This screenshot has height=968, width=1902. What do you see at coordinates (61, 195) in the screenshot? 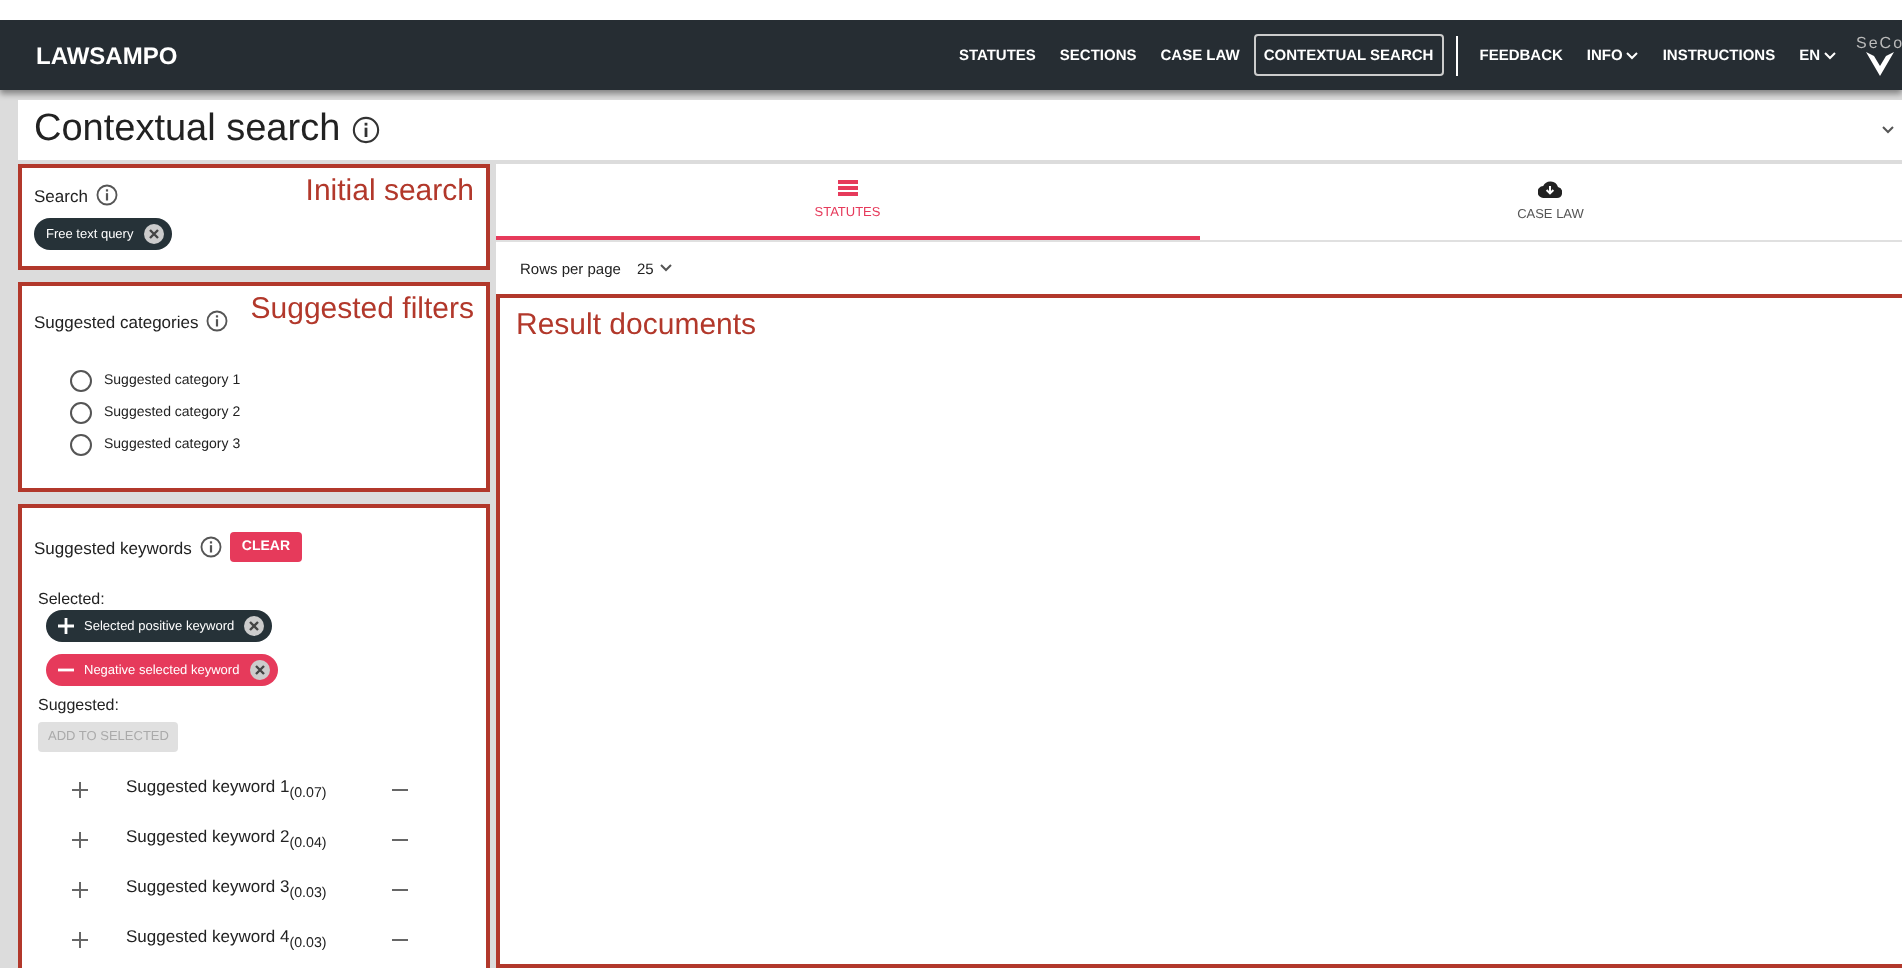
I see `section-label: Search` at bounding box center [61, 195].